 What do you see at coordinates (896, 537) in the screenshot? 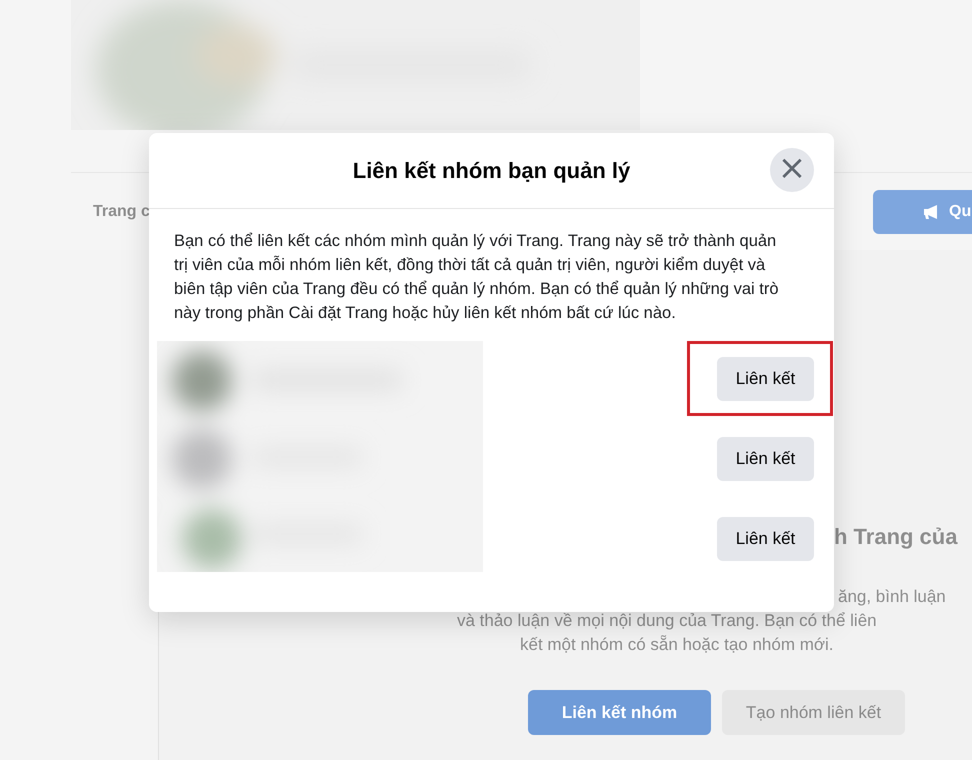
I see `section-heading: h Trang của` at bounding box center [896, 537].